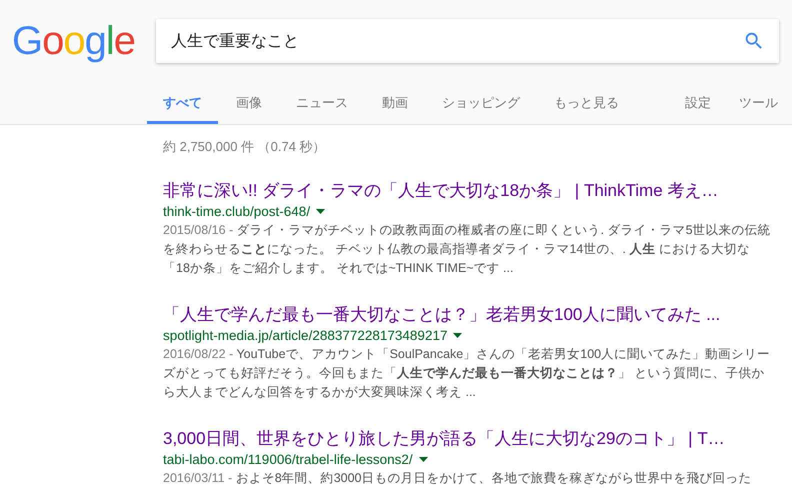 Image resolution: width=792 pixels, height=488 pixels. Describe the element at coordinates (288, 459) in the screenshot. I see `result-url: tabi-labo.com/119006/trabel-life-lessons2/` at that location.